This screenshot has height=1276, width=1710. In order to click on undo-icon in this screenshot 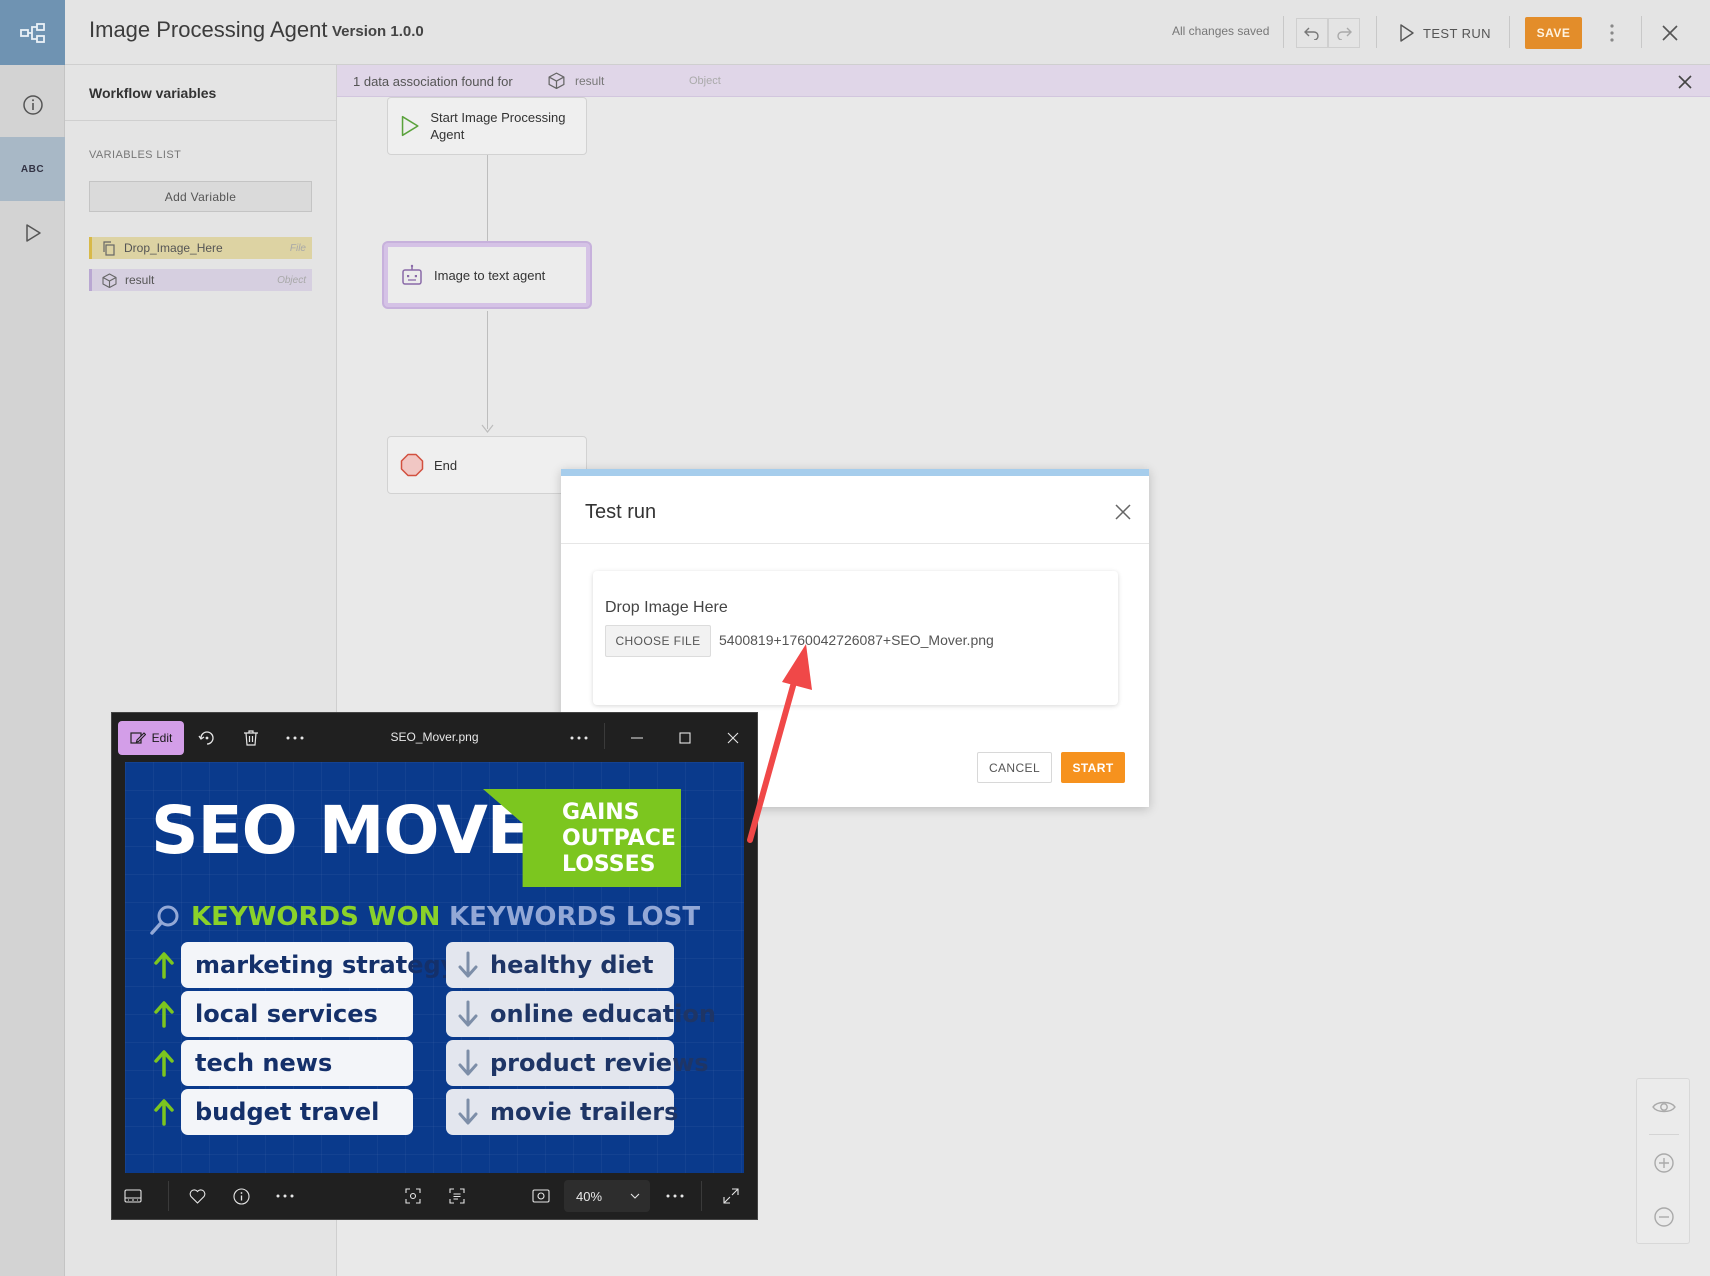, I will do `click(1311, 33)`.